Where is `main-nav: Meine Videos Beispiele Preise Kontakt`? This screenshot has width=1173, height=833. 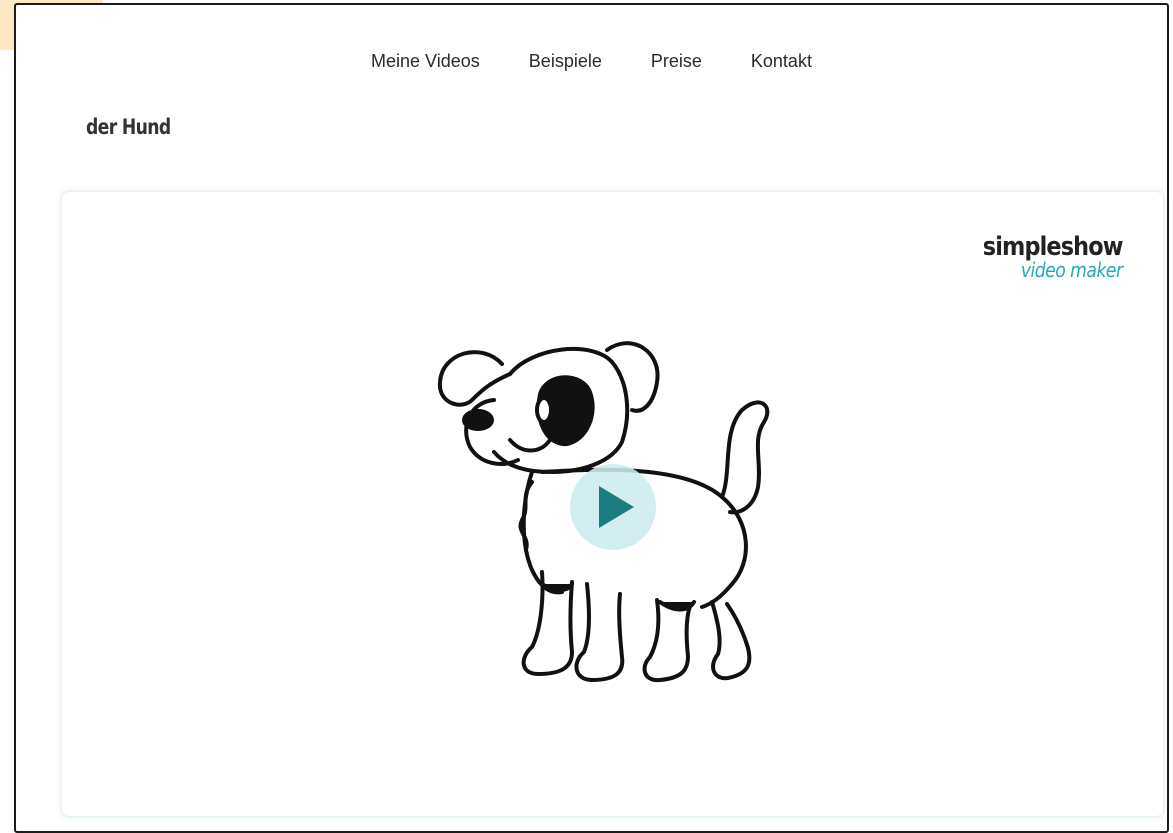 main-nav: Meine Videos Beispiele Preise Kontakt is located at coordinates (591, 61).